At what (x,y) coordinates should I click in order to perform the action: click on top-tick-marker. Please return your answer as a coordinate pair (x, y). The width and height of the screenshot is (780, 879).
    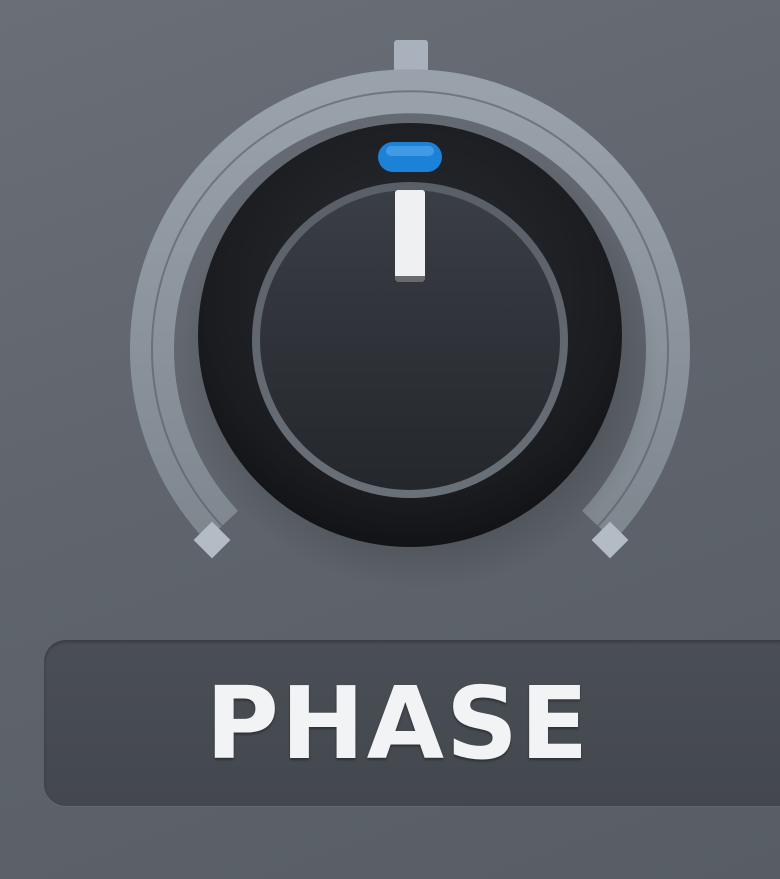
    Looking at the image, I should click on (411, 56).